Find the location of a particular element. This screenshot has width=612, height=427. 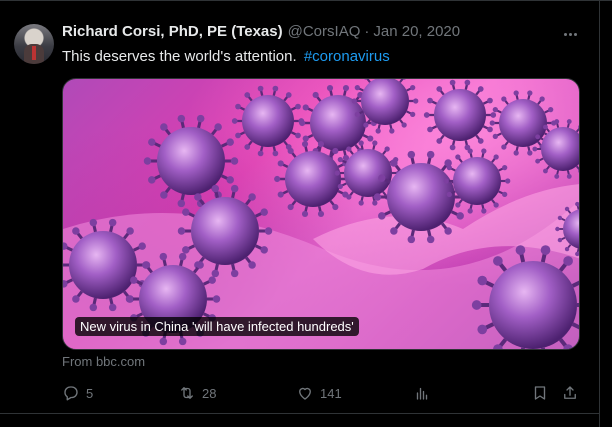

bookmark-button is located at coordinates (540, 393).